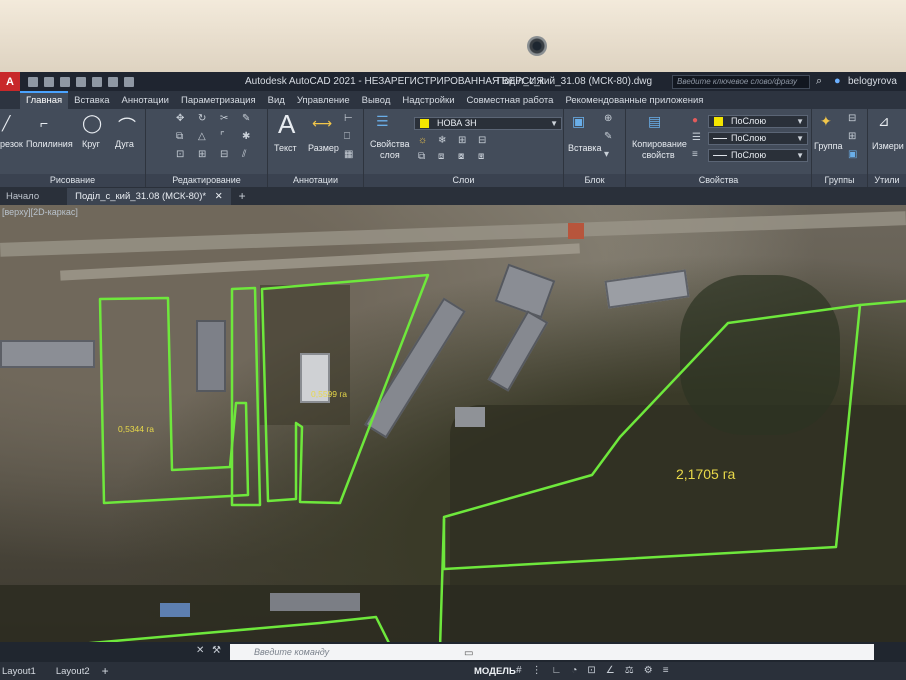 The image size is (906, 680). I want to click on ungroup-icon: ⊟, so click(852, 118).